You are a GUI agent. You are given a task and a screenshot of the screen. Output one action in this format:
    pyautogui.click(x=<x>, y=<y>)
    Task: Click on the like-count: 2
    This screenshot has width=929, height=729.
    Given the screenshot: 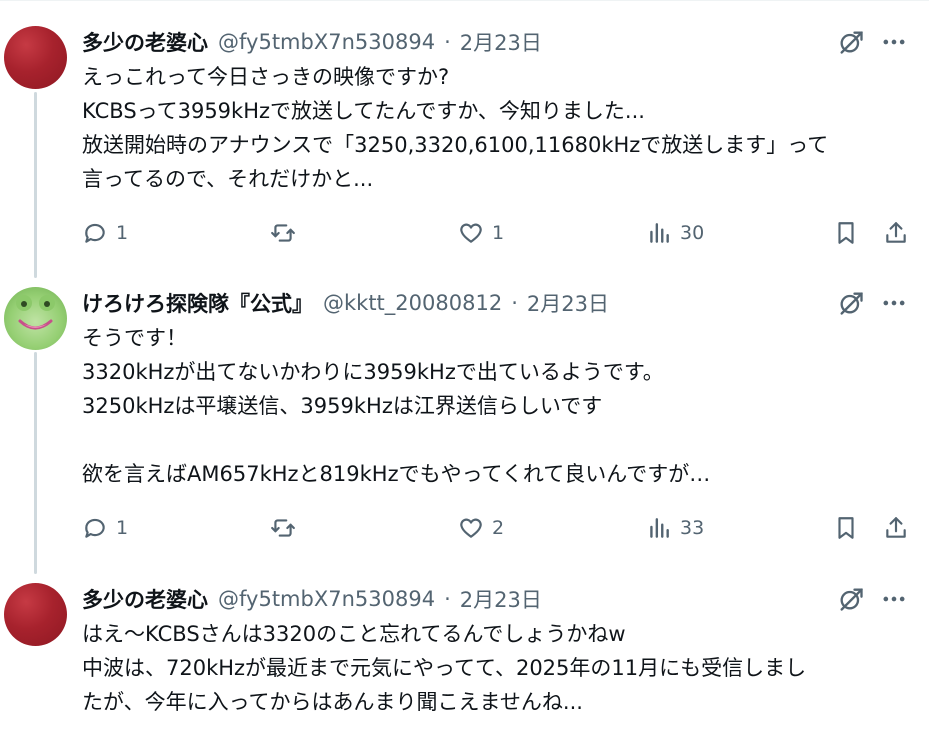 What is the action you would take?
    pyautogui.click(x=498, y=528)
    